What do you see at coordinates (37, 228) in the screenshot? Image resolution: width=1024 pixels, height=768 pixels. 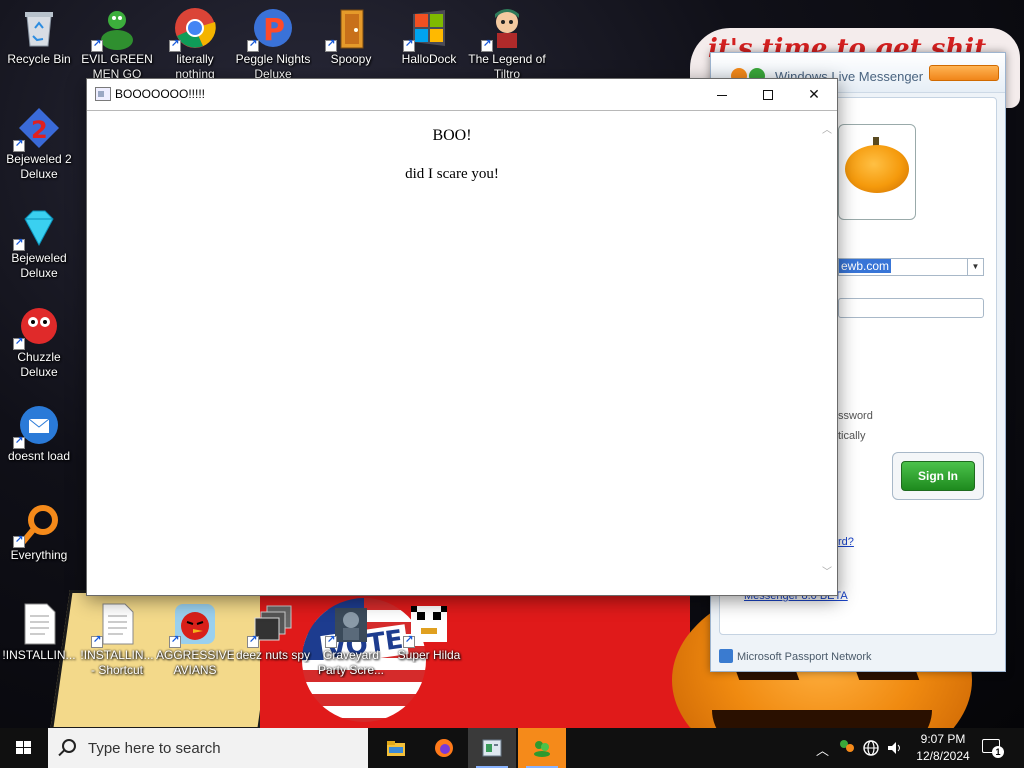 I see `diamond-icon` at bounding box center [37, 228].